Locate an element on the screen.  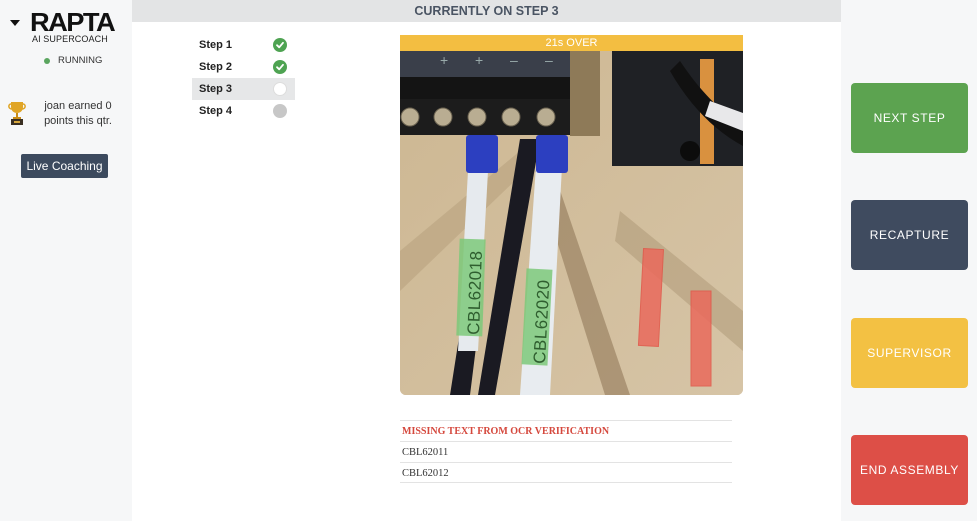
step-label: Step 3 is located at coordinates (216, 89).